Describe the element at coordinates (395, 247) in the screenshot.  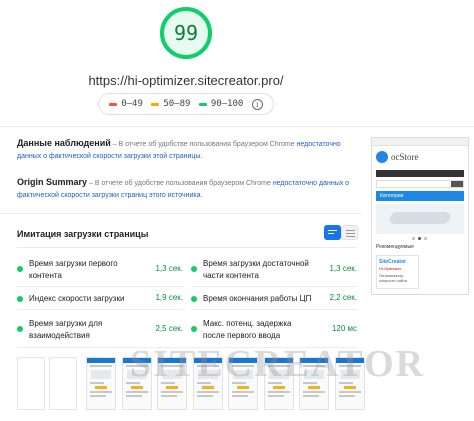
I see `recommended-heading: Рекомендуемые` at that location.